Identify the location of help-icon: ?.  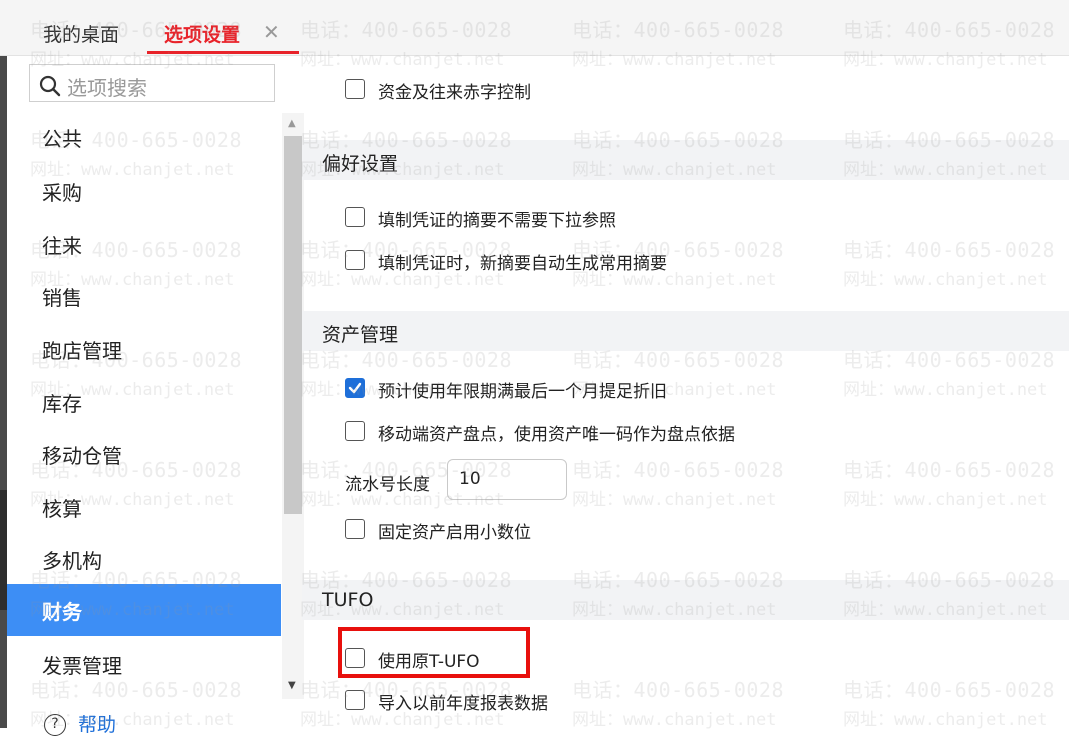
(55, 725).